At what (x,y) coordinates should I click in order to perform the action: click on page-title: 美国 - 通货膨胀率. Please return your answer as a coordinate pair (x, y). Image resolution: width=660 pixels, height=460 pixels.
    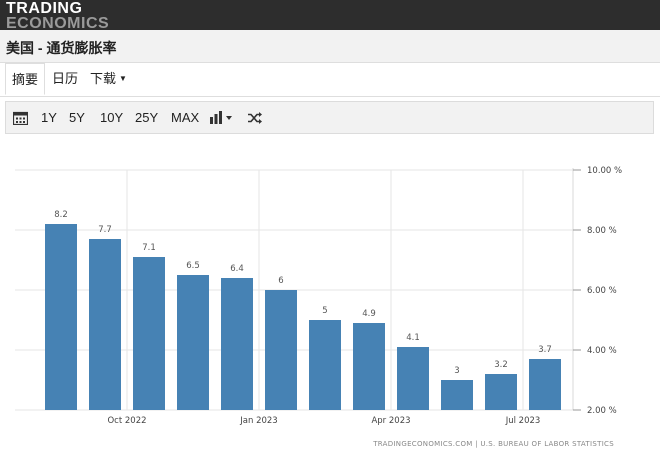
    Looking at the image, I should click on (61, 48).